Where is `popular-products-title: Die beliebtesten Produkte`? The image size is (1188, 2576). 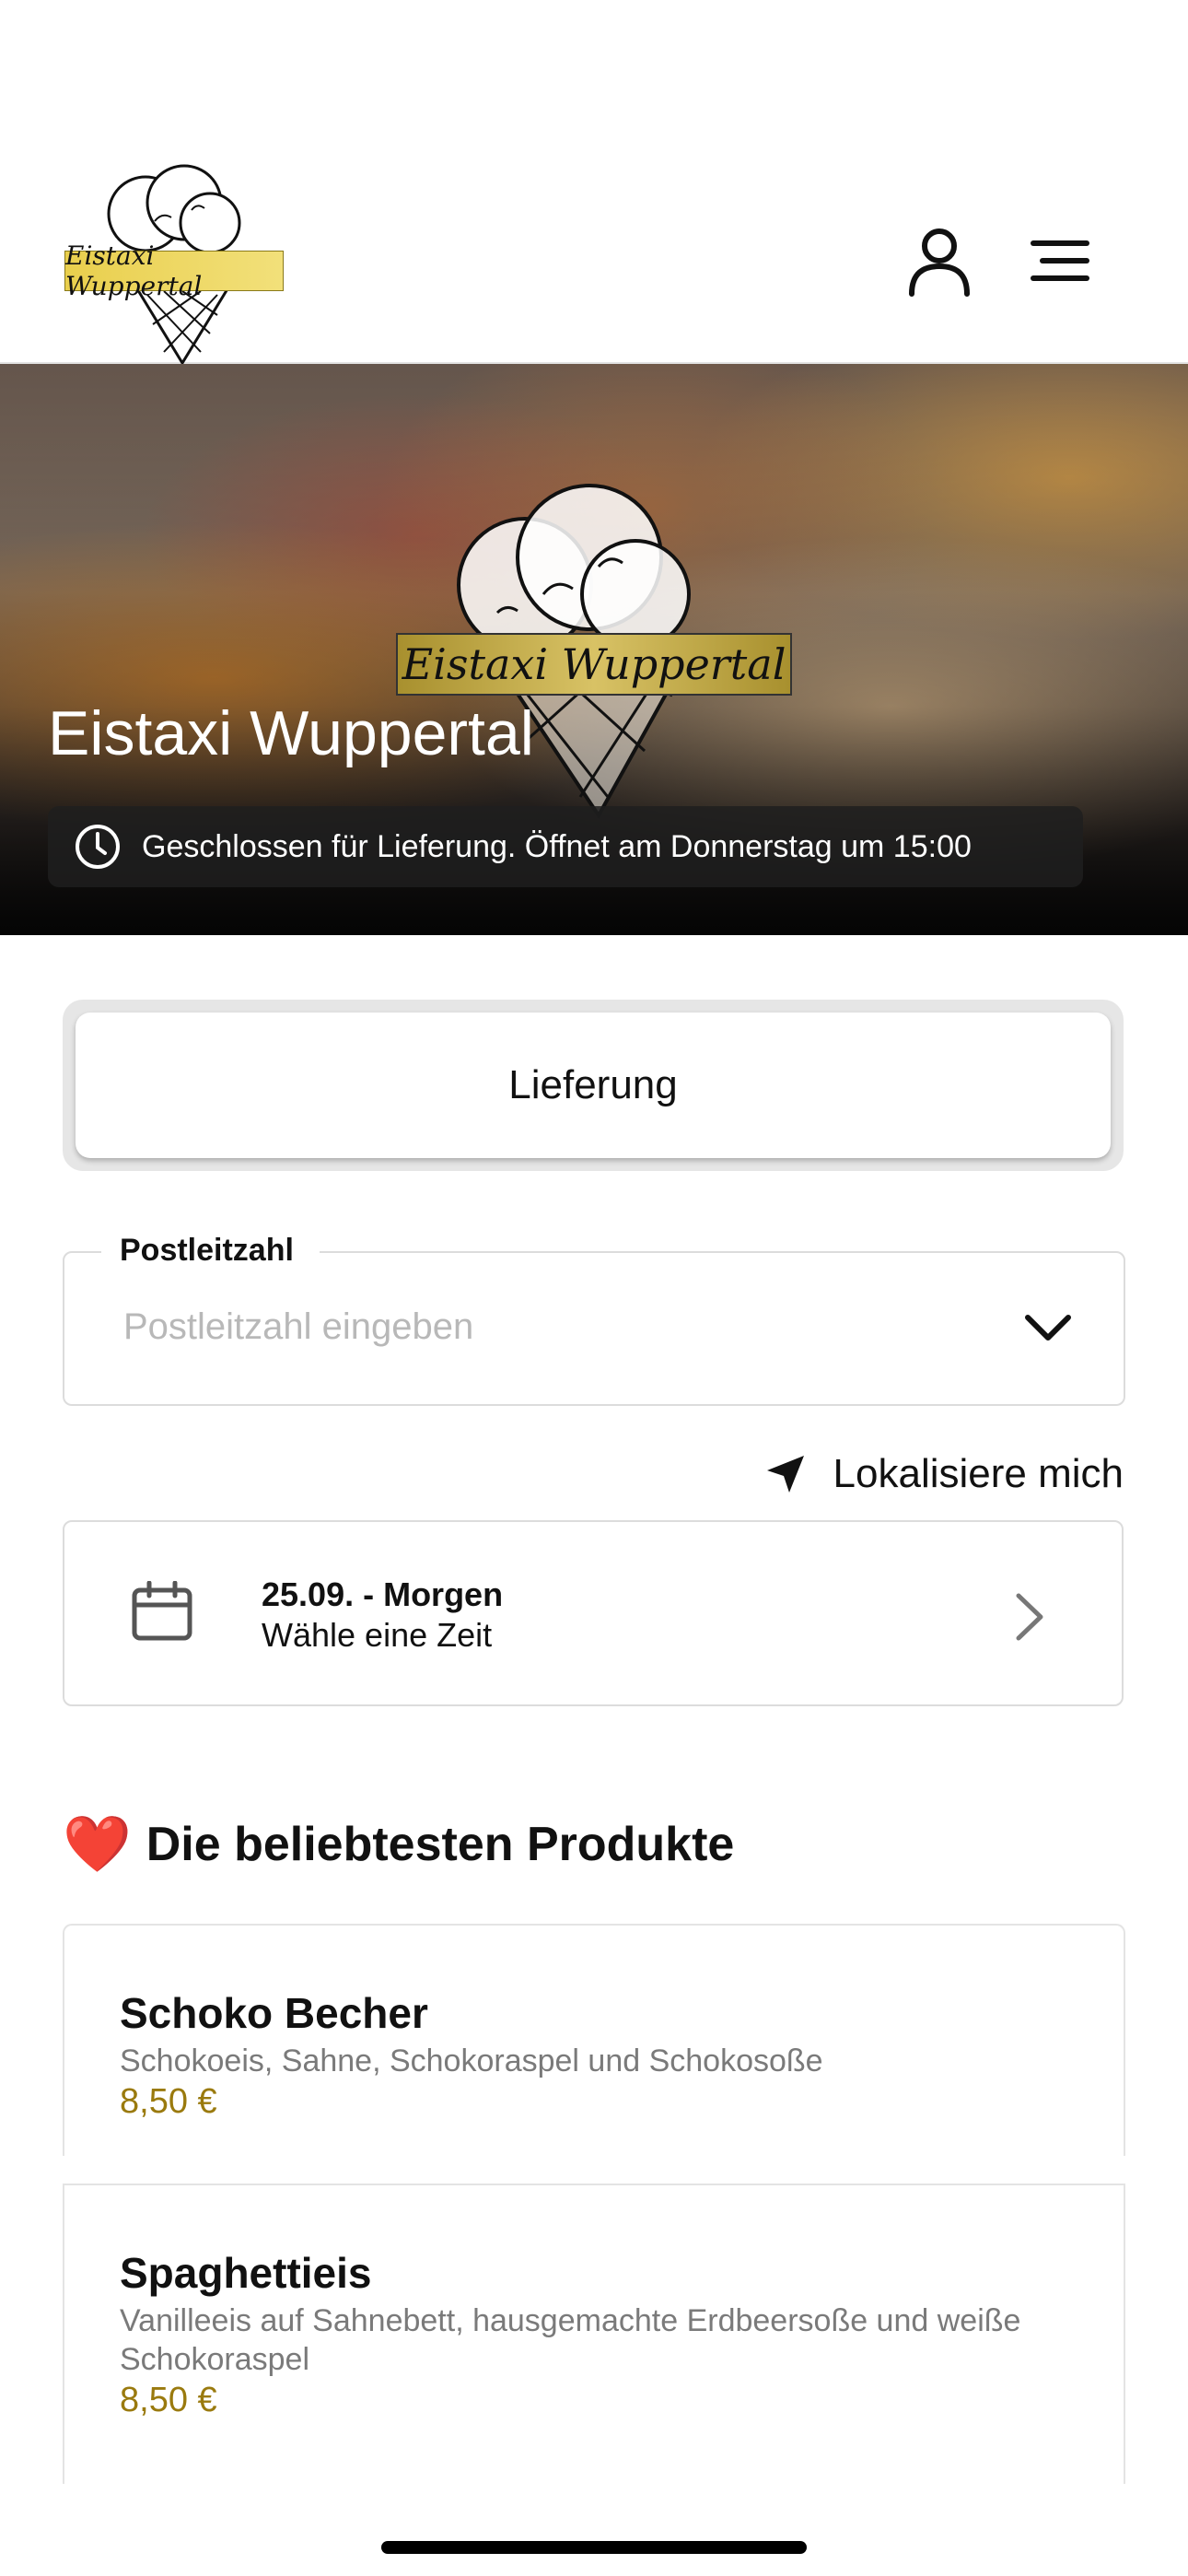
popular-products-title: Die beliebtesten Produkte is located at coordinates (440, 1844).